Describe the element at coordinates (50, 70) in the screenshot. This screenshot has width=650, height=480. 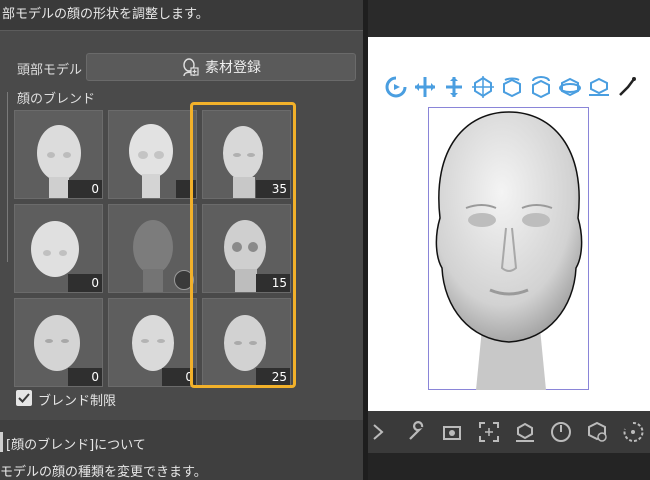
I see `head-model-label: 頭部モデル` at that location.